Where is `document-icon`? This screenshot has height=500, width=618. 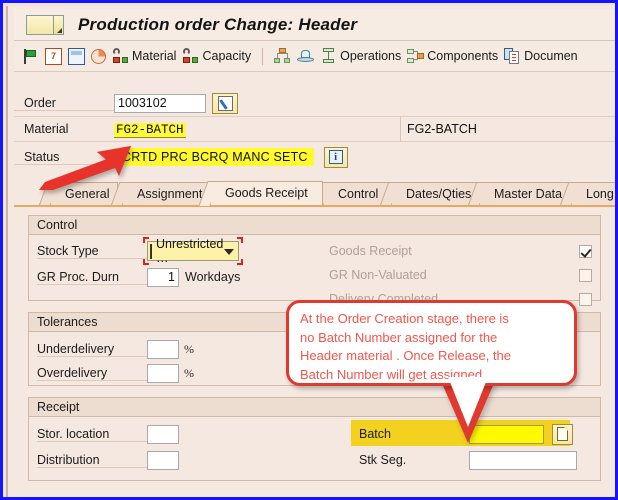
document-icon is located at coordinates (562, 434).